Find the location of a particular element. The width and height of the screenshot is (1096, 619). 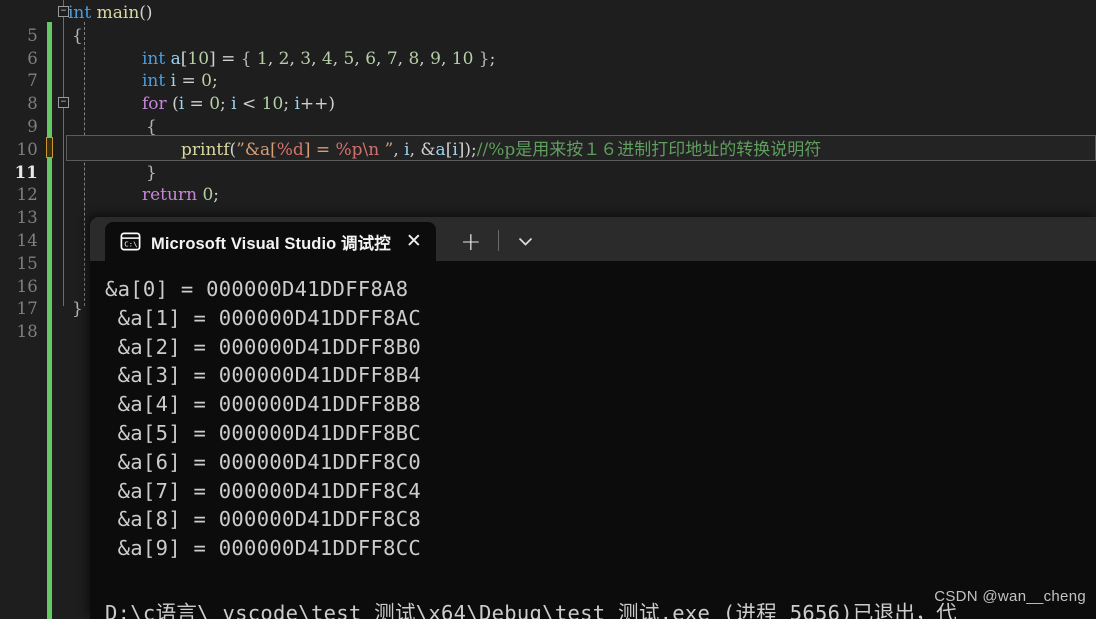

chevron-down-icon is located at coordinates (526, 241).